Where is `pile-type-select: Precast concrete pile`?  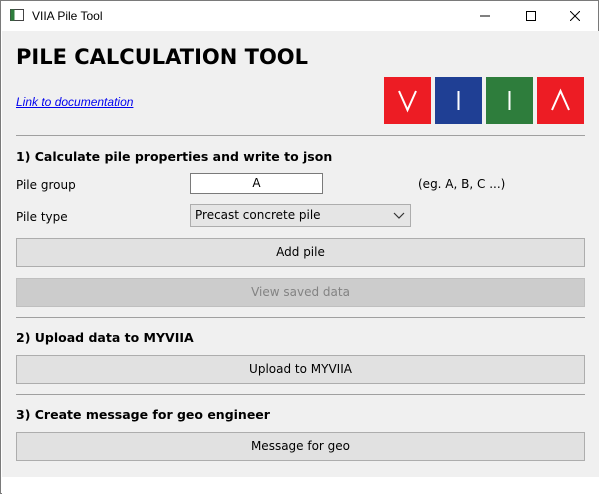
pile-type-select: Precast concrete pile is located at coordinates (300, 215).